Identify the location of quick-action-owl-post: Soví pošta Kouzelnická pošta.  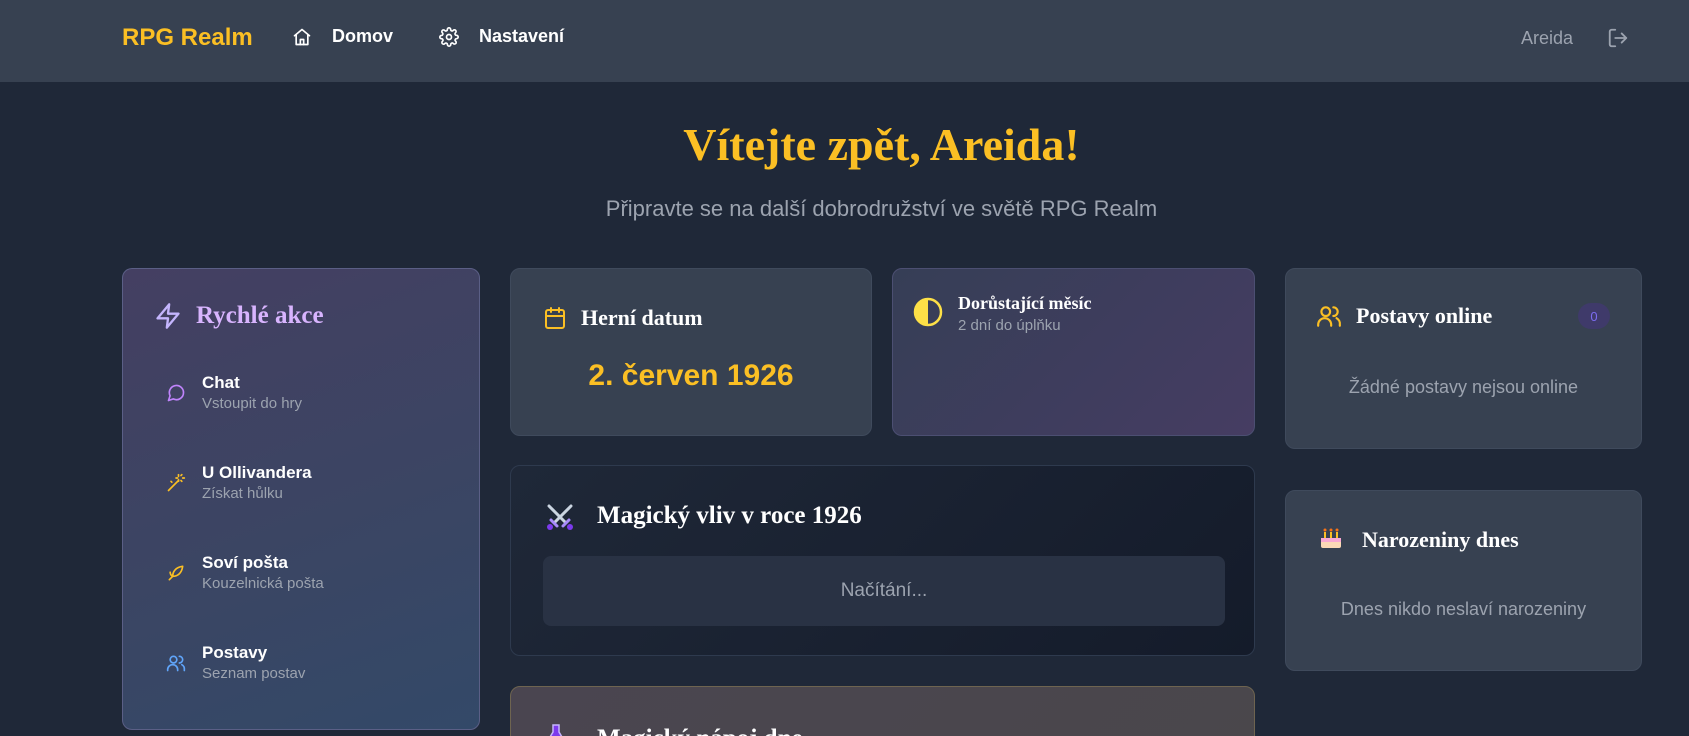
(310, 581).